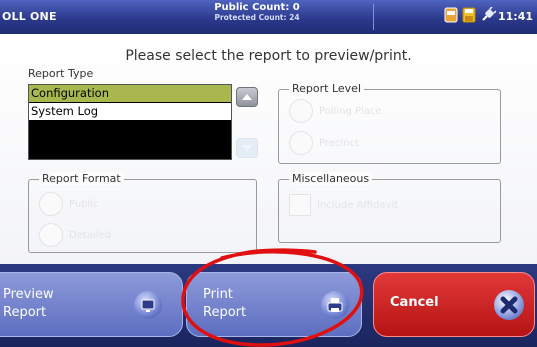 The image size is (537, 347). What do you see at coordinates (509, 305) in the screenshot?
I see `close-icon` at bounding box center [509, 305].